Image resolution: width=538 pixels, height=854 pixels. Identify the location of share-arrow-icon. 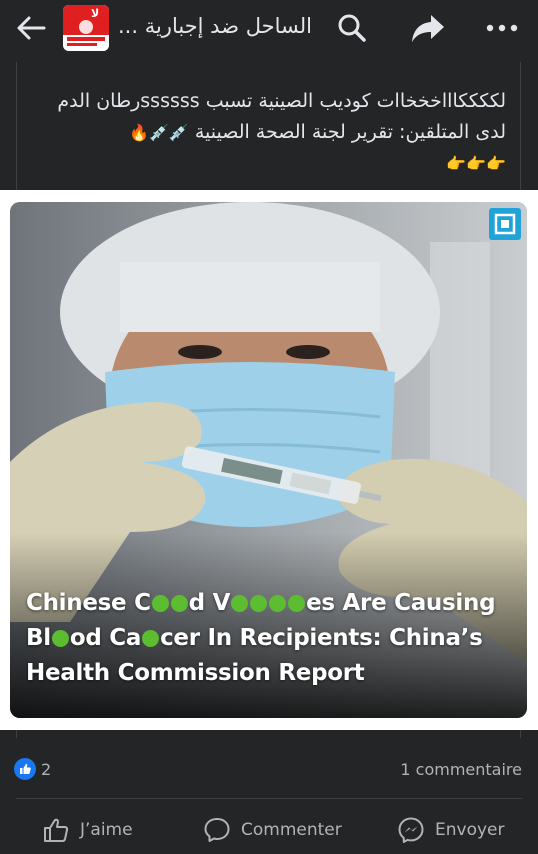
(428, 28).